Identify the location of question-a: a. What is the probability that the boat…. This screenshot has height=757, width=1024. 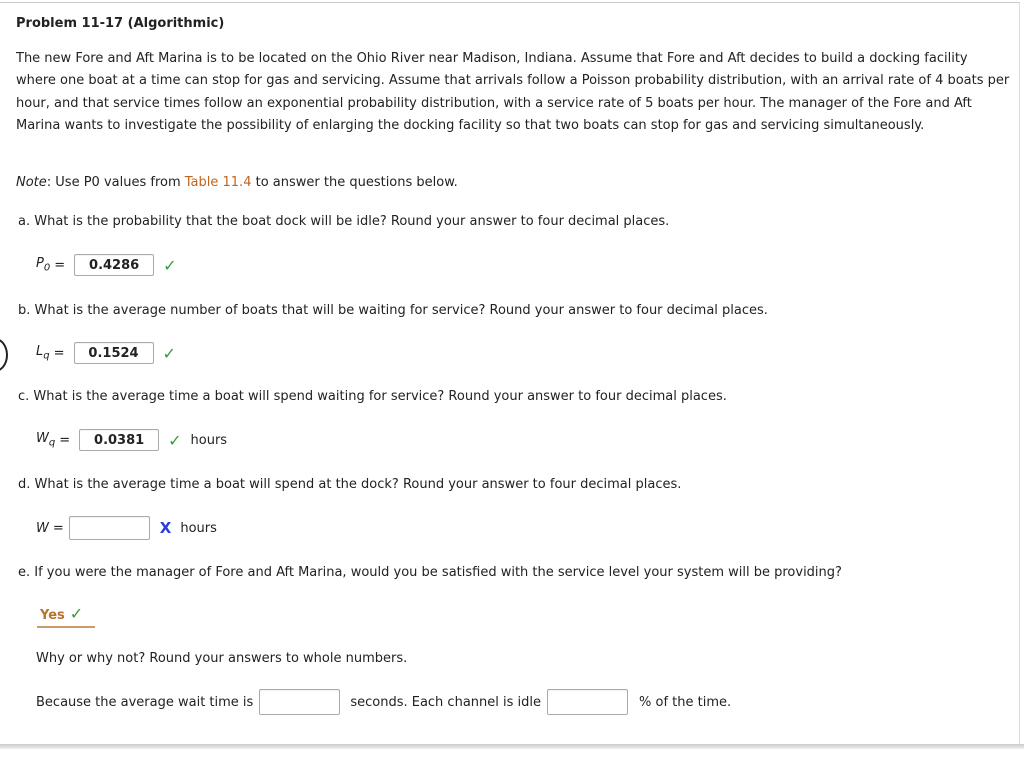
(344, 221).